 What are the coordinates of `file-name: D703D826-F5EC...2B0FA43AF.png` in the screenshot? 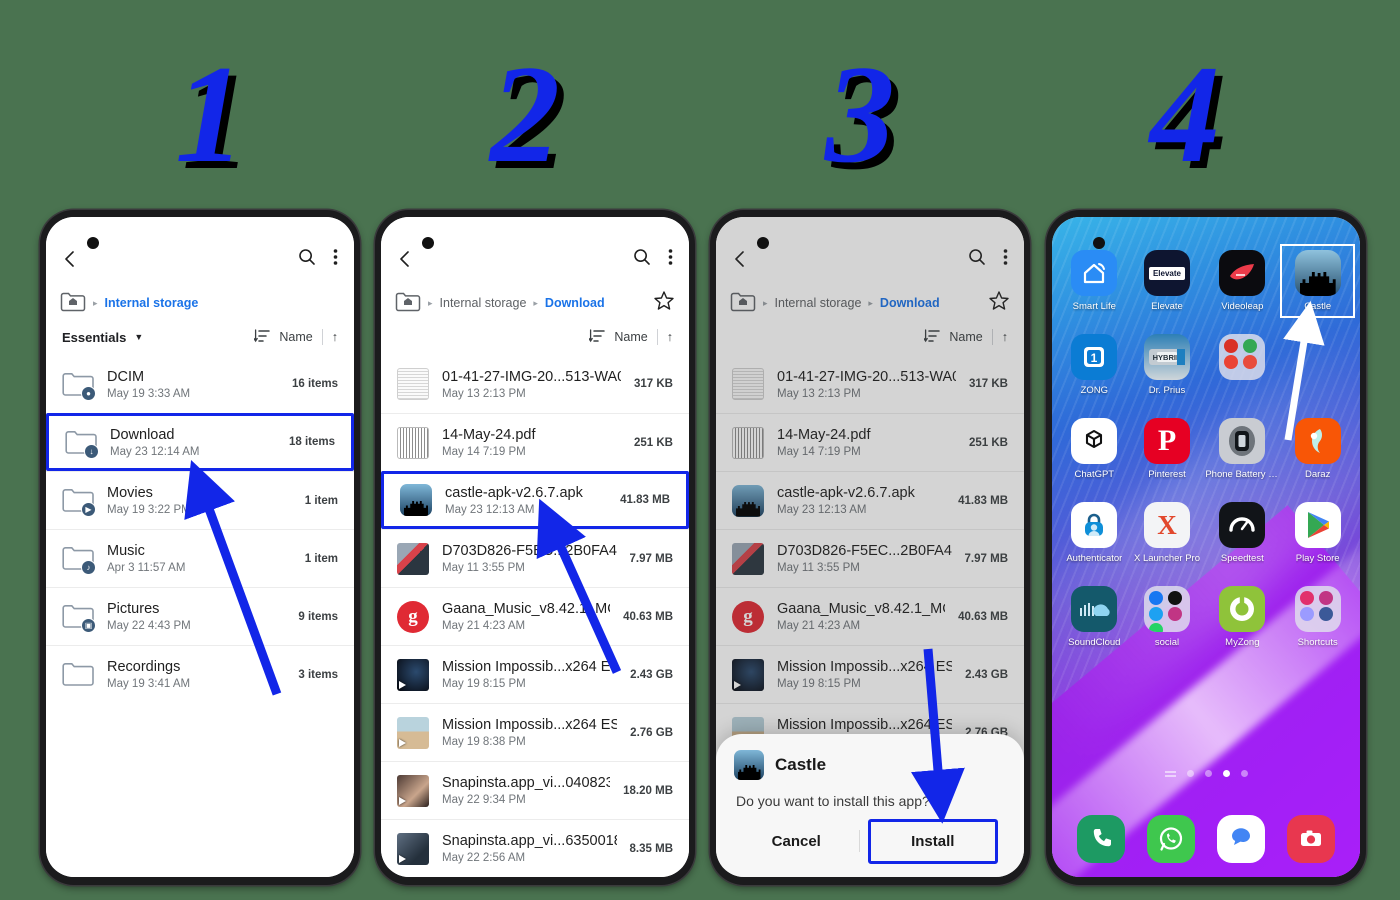 It's located at (529, 551).